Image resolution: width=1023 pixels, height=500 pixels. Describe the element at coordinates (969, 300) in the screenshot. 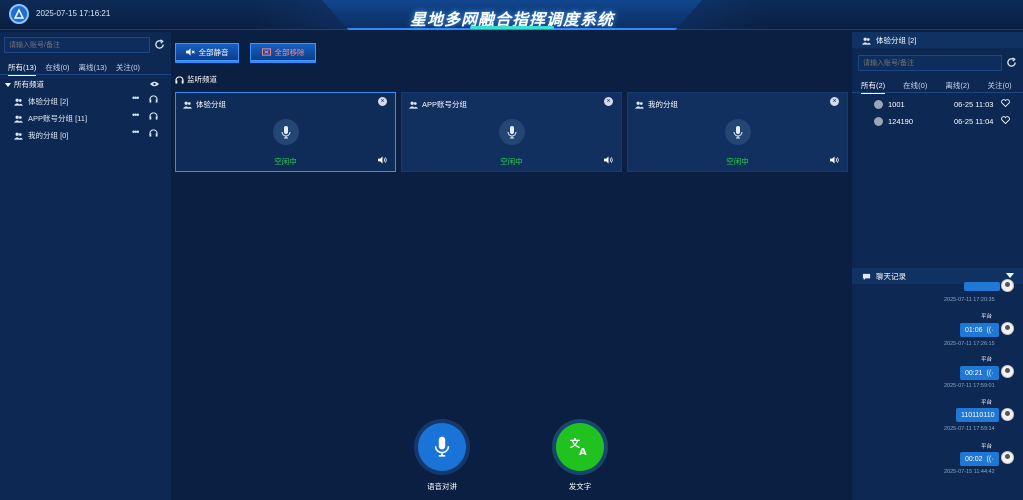

I see `message-time: 2025-07-11 17:20:35` at that location.